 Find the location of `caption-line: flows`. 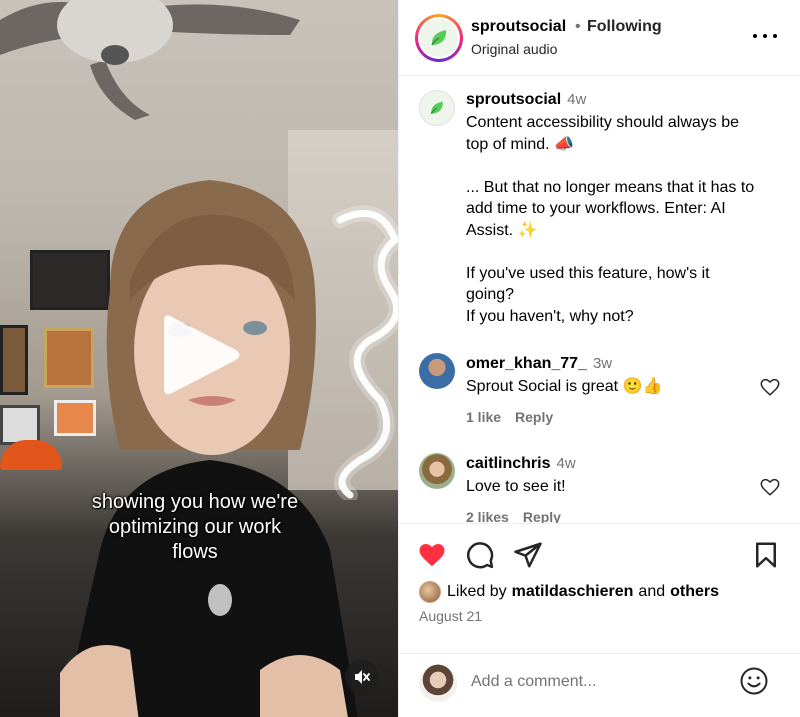

caption-line: flows is located at coordinates (195, 552).